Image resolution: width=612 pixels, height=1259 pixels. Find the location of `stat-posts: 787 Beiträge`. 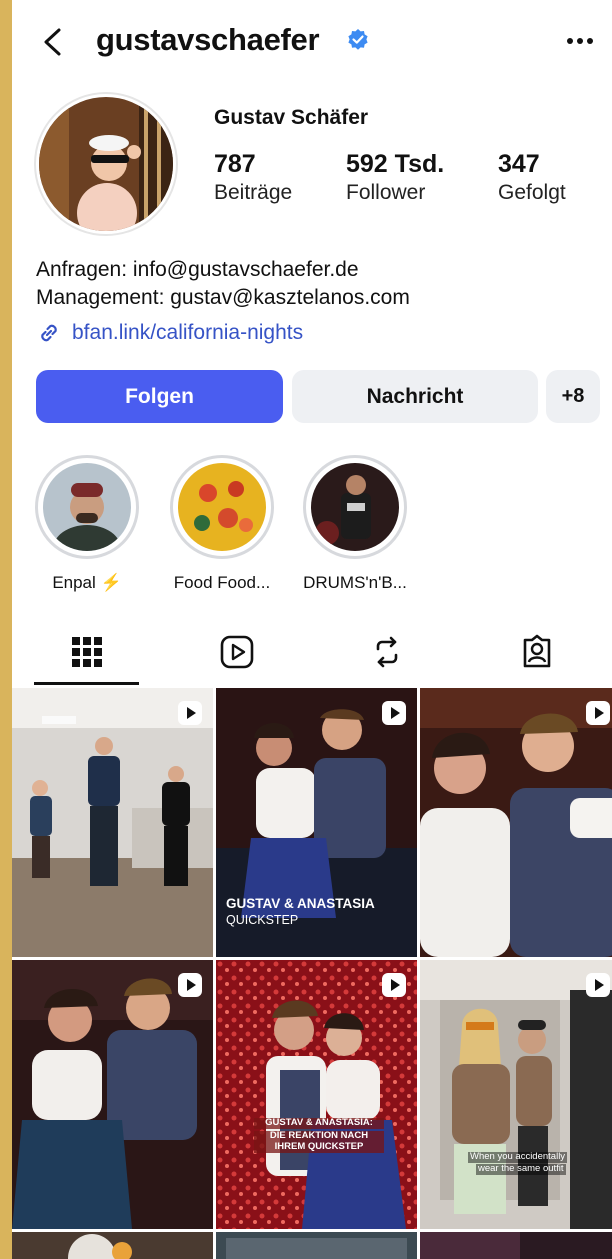

stat-posts: 787 Beiträge is located at coordinates (253, 177).